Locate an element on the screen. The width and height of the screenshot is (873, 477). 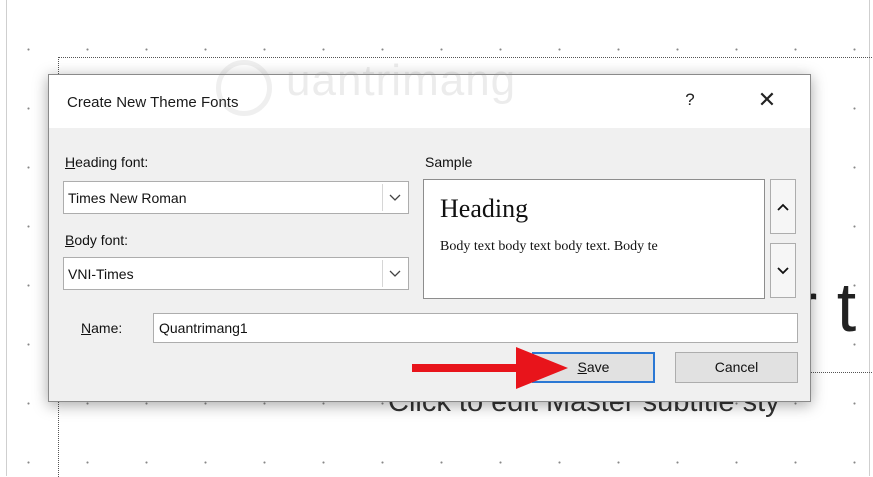
cancel-button: Cancel is located at coordinates (736, 367).